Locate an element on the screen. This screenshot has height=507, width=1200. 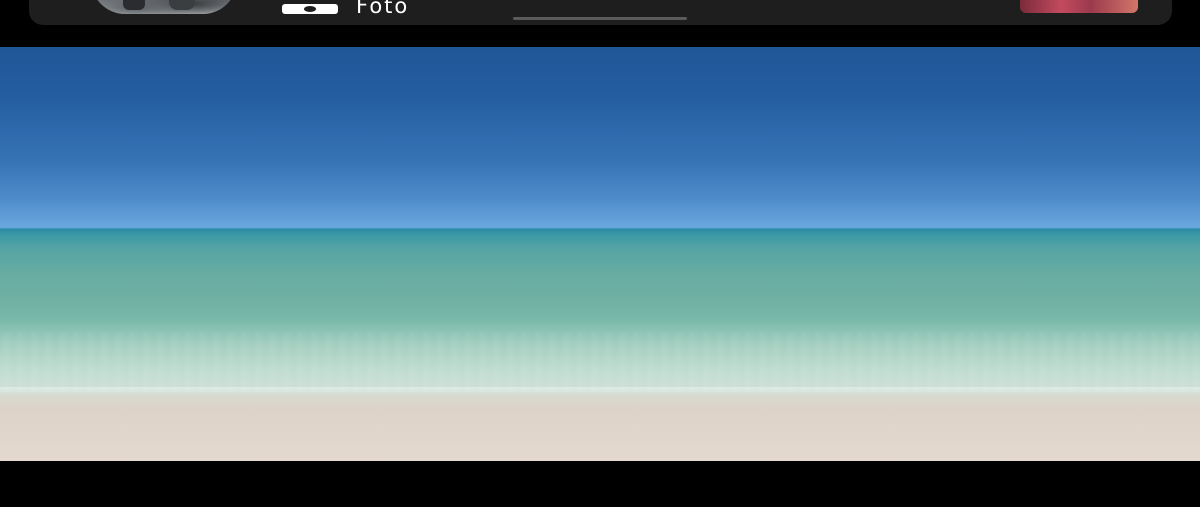
contact-avatar is located at coordinates (164, 7).